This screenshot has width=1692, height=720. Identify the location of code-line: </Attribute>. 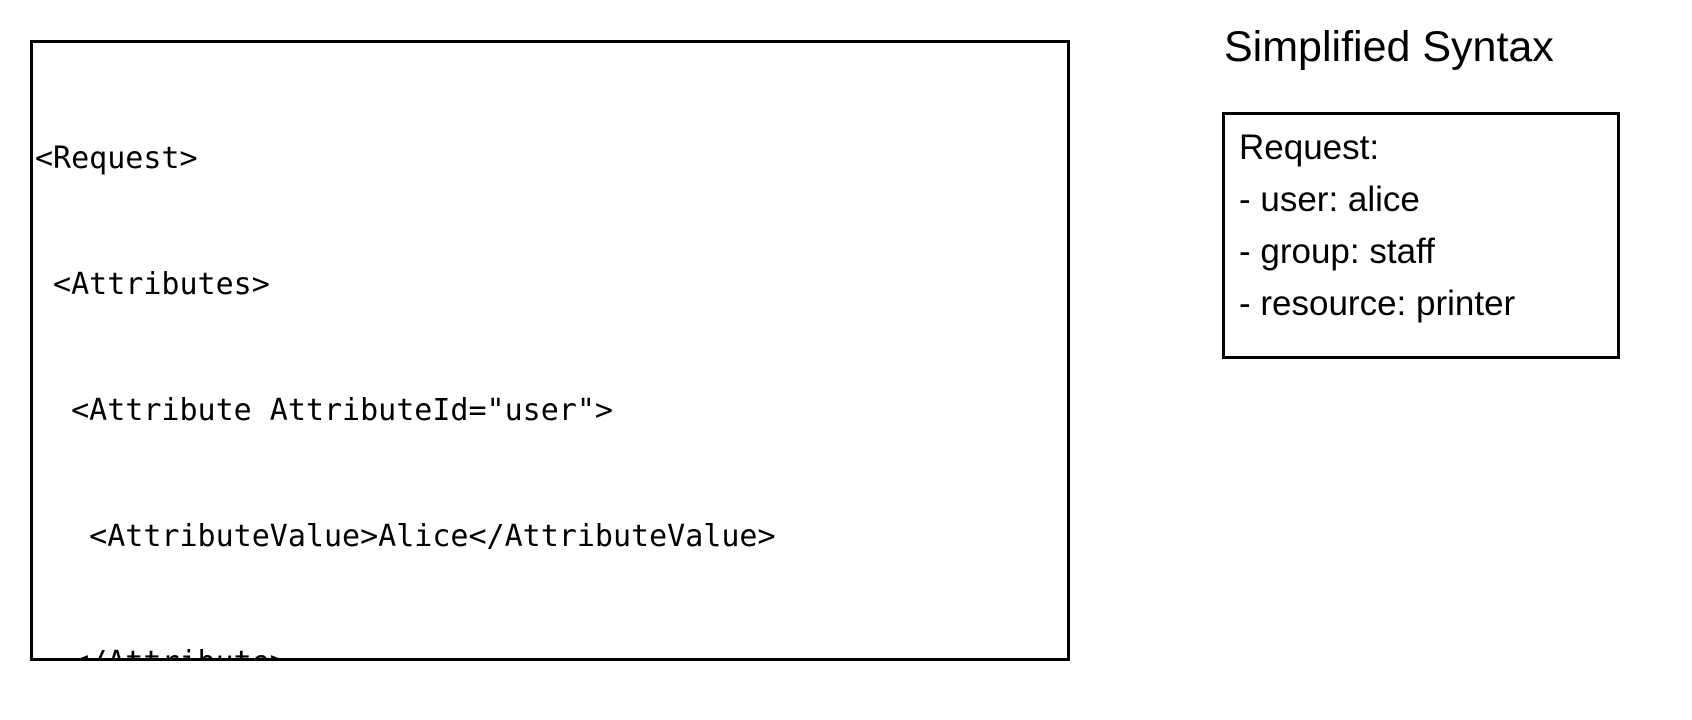
(423, 650).